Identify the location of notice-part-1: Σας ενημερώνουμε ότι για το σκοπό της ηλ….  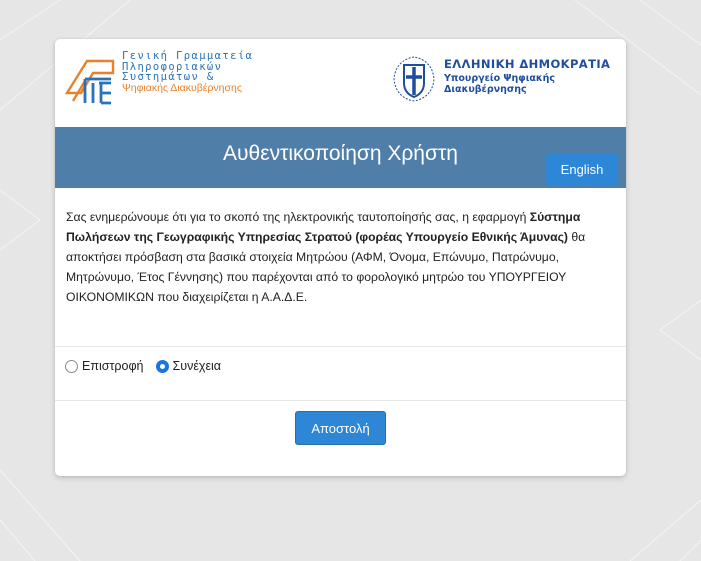
(298, 217).